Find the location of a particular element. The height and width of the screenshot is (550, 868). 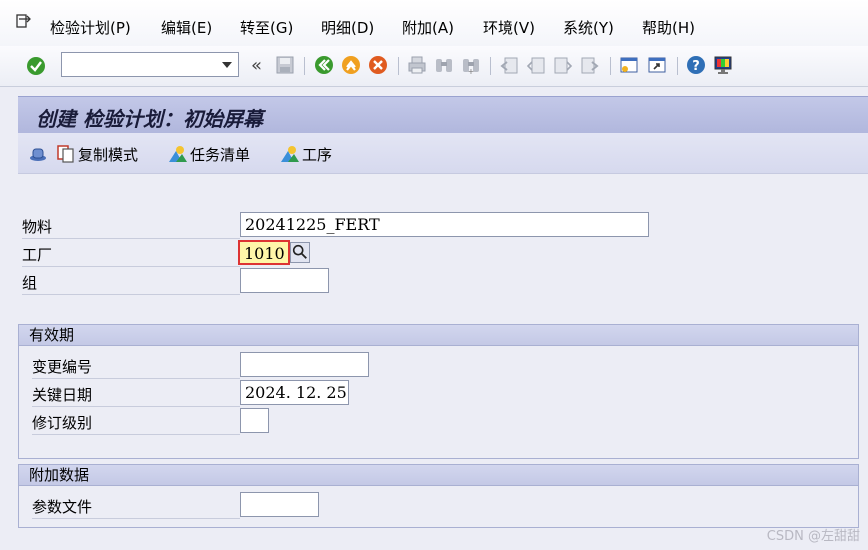

change-number-label: 变更编号 is located at coordinates (62, 367).